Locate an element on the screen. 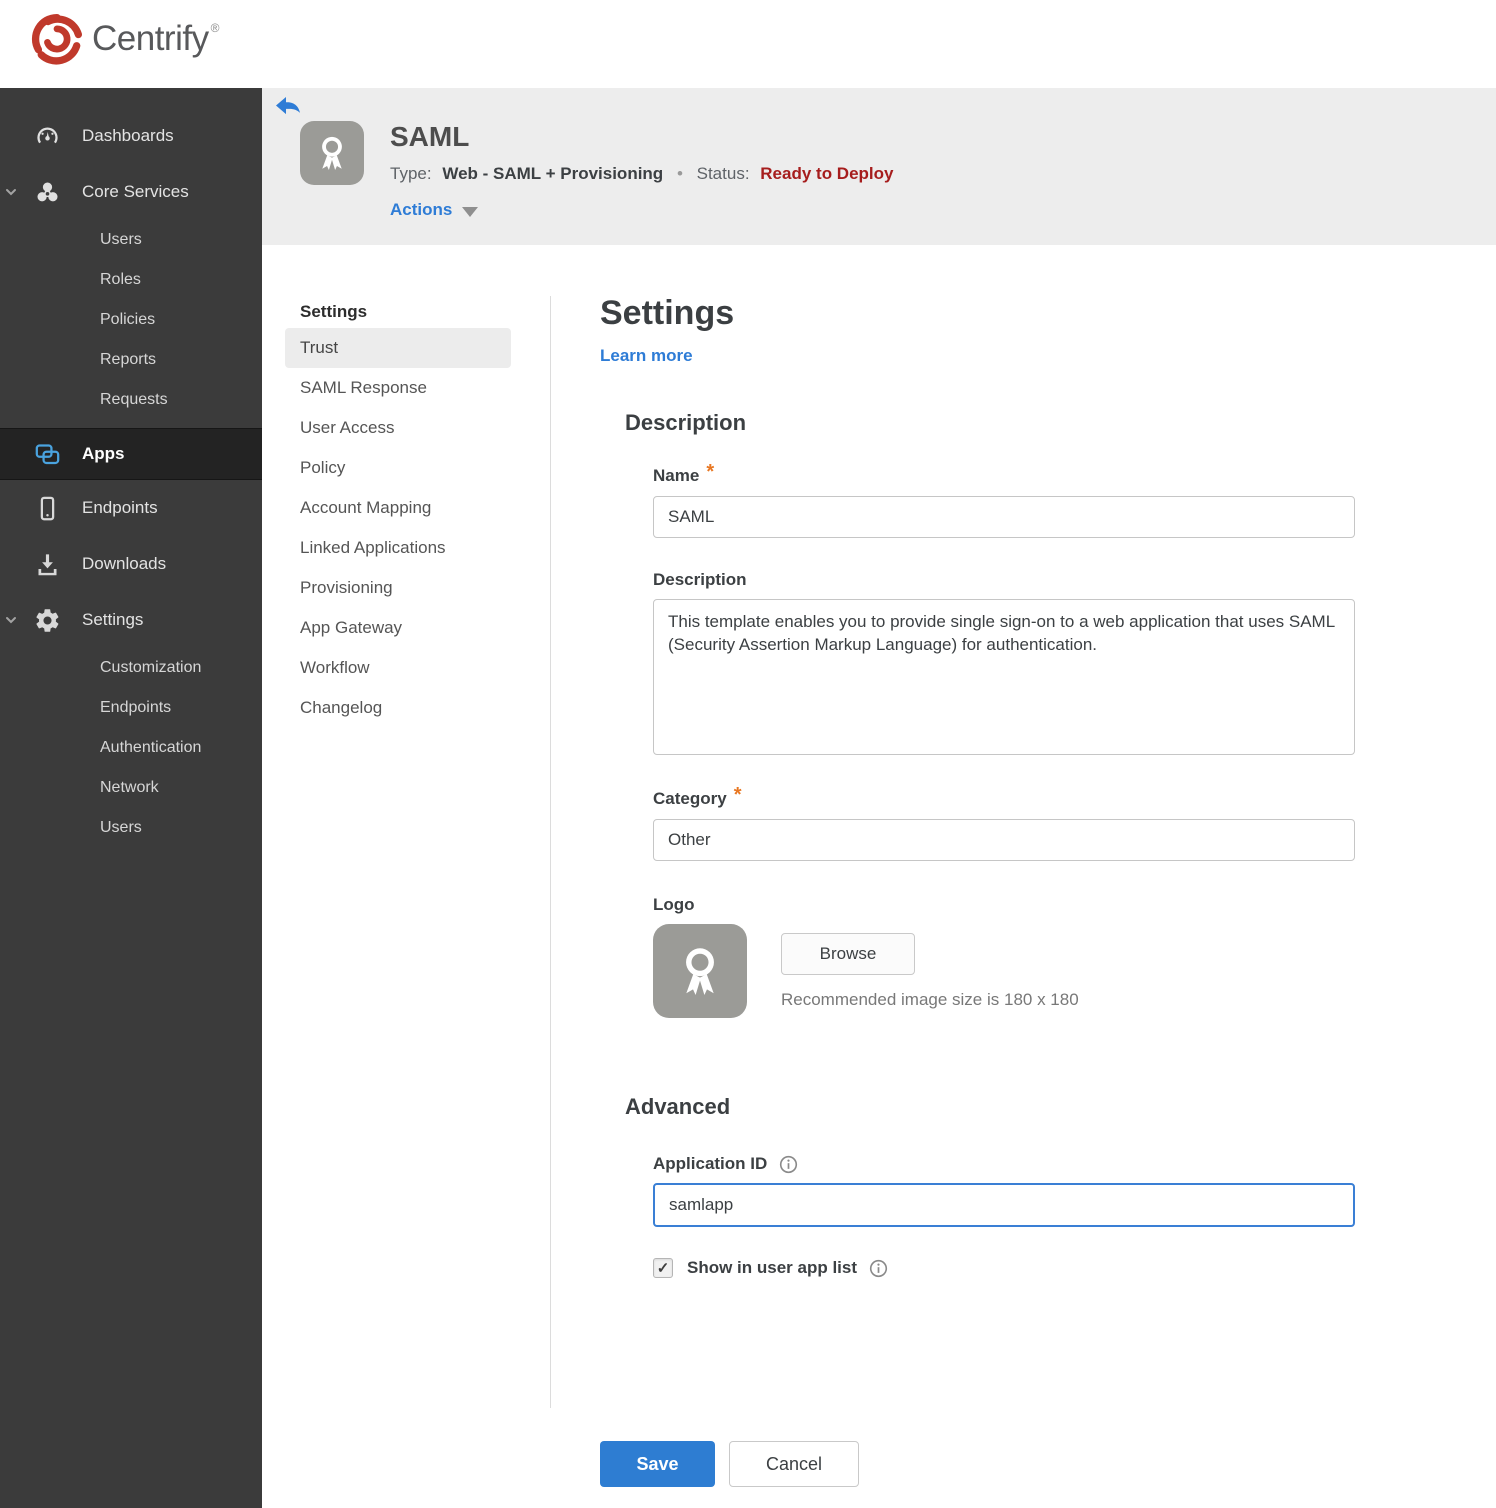 The image size is (1496, 1508). page-title: Settings is located at coordinates (667, 313).